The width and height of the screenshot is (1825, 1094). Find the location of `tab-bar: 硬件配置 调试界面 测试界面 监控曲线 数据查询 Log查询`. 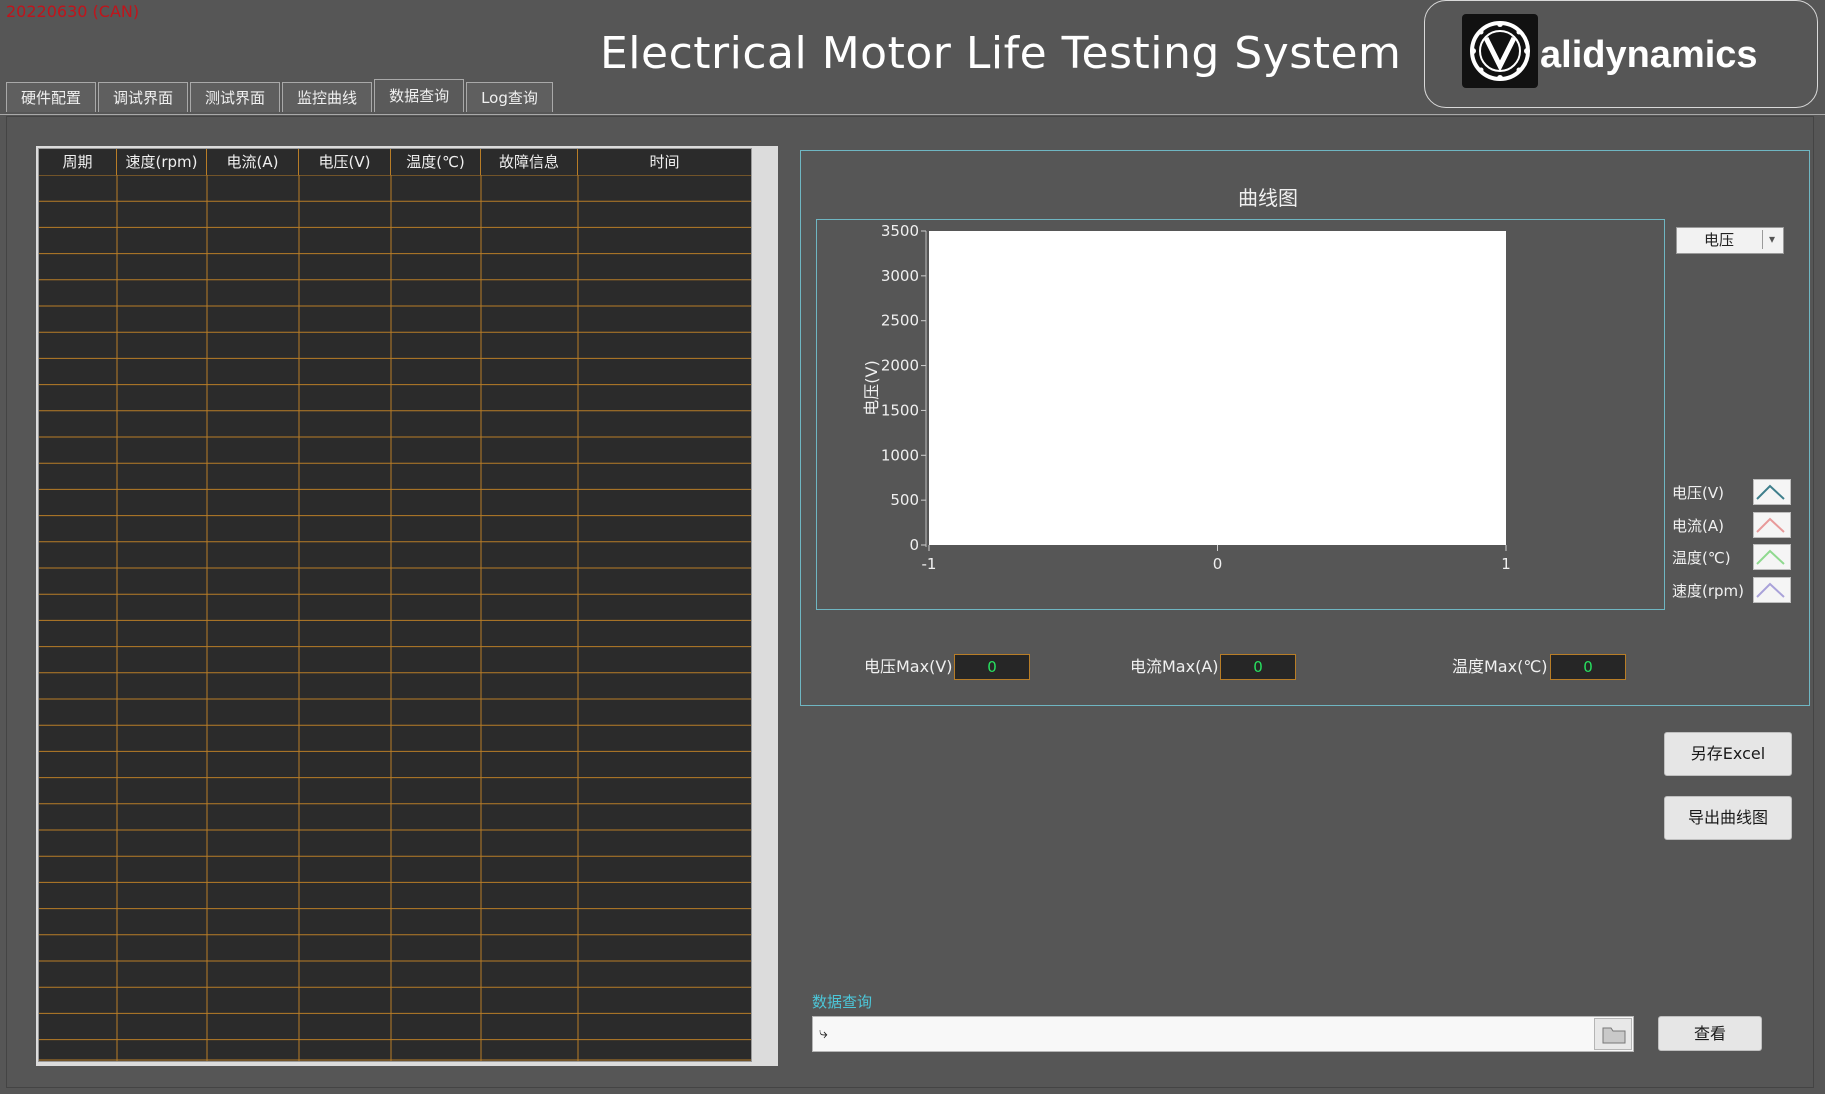

tab-bar: 硬件配置 调试界面 测试界面 监控曲线 数据查询 Log查询 is located at coordinates (279, 95).